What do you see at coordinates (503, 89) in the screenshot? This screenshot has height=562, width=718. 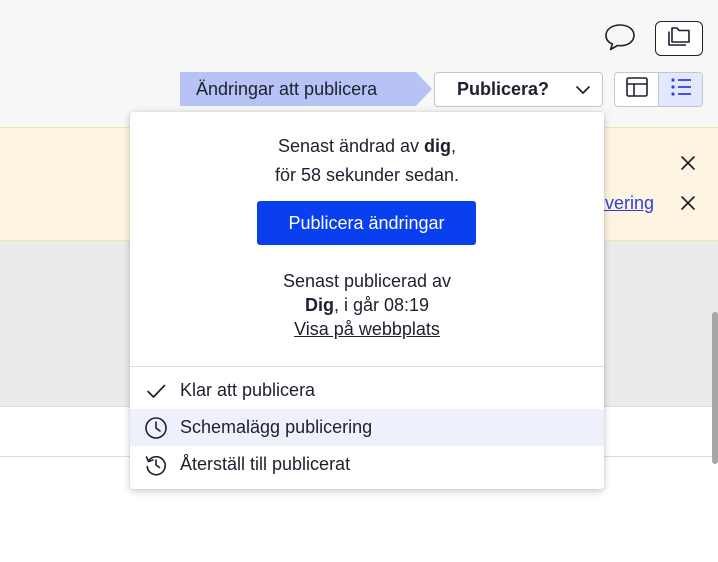 I see `publish-dropdown-label: Publicera?` at bounding box center [503, 89].